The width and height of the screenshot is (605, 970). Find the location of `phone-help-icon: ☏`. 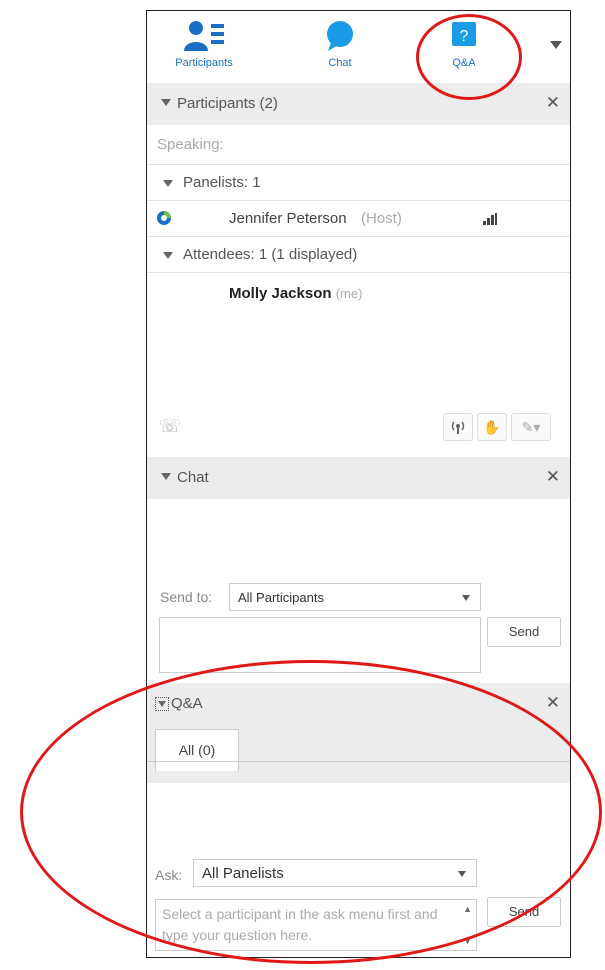

phone-help-icon: ☏ is located at coordinates (170, 427).